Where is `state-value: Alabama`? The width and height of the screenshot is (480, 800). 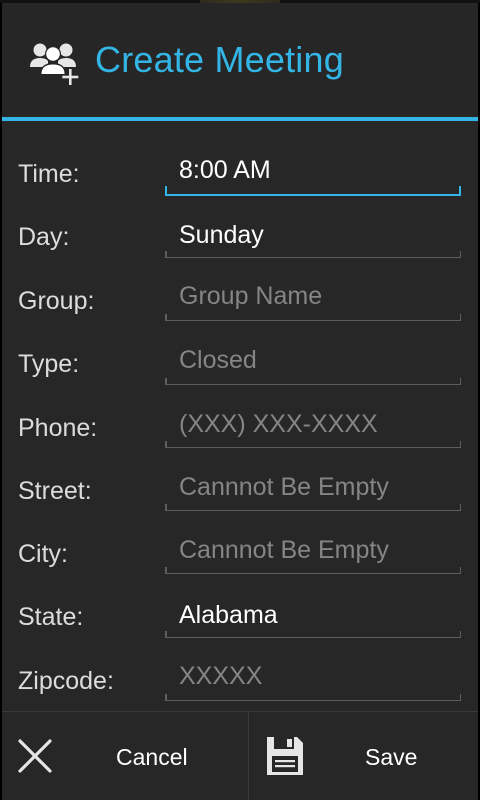
state-value: Alabama is located at coordinates (228, 615).